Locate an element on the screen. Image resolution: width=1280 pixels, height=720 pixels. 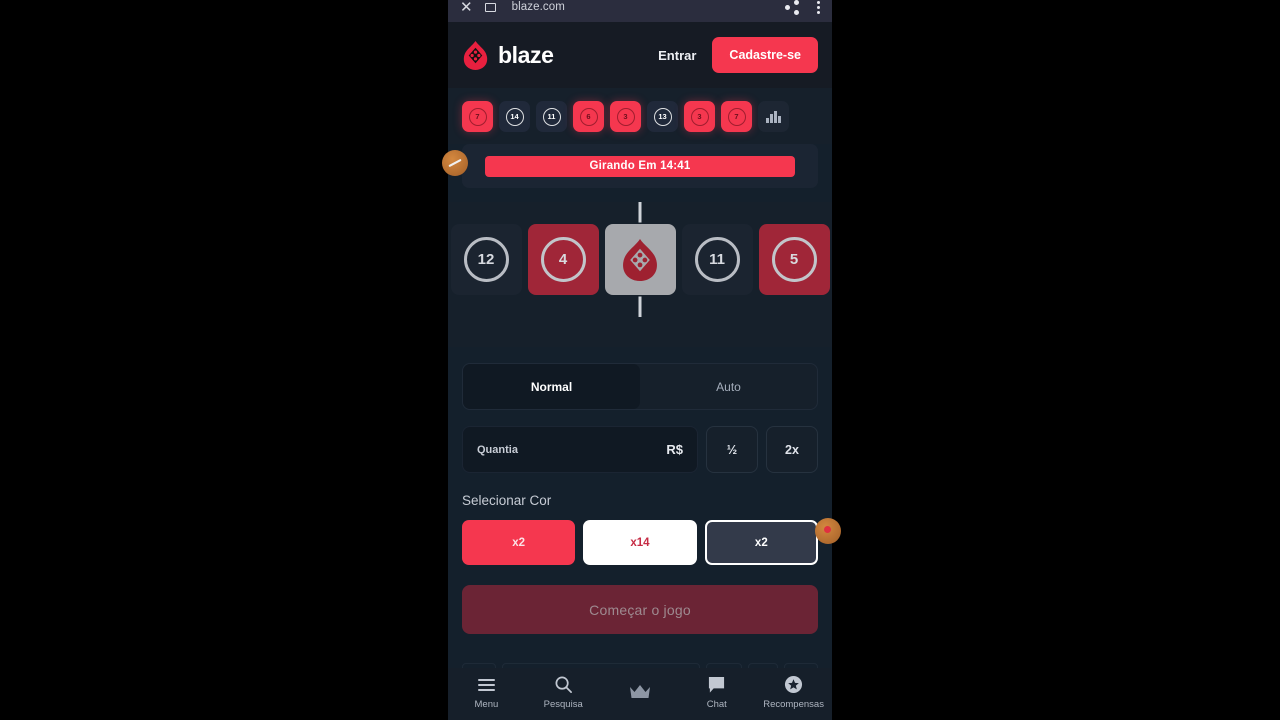
roulette-carousel: 12 4 11 5 is located at coordinates (640, 259).